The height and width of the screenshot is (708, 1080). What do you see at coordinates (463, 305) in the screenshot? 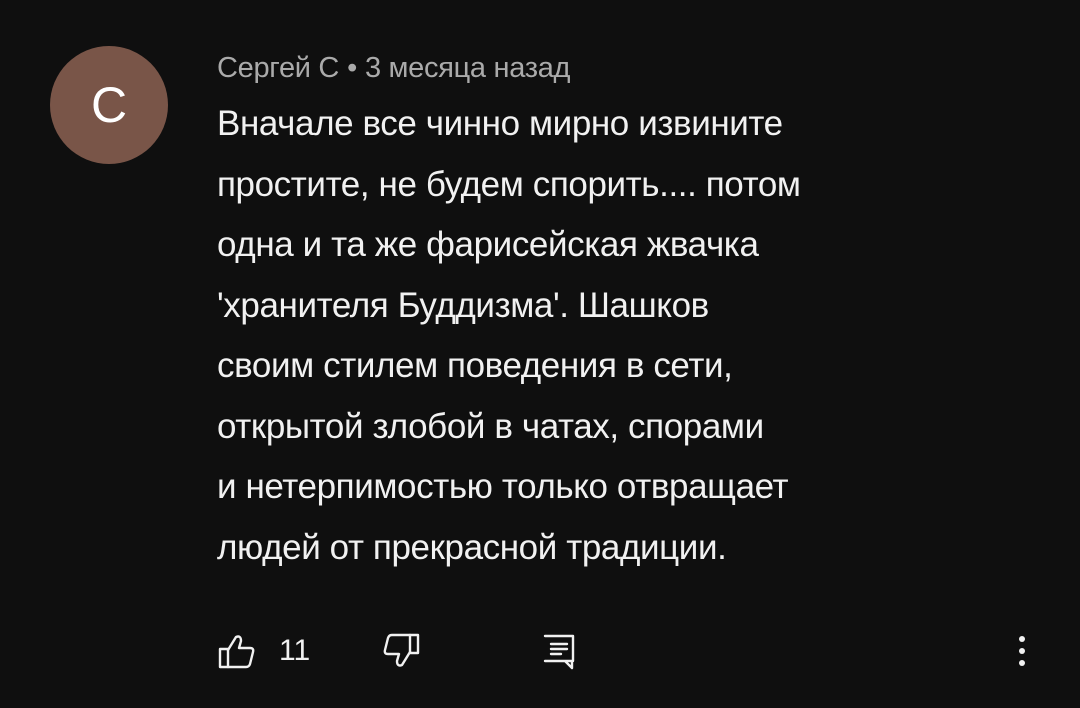
I see `comment-text-line: 'хранителя Буддизма'. Шашков` at bounding box center [463, 305].